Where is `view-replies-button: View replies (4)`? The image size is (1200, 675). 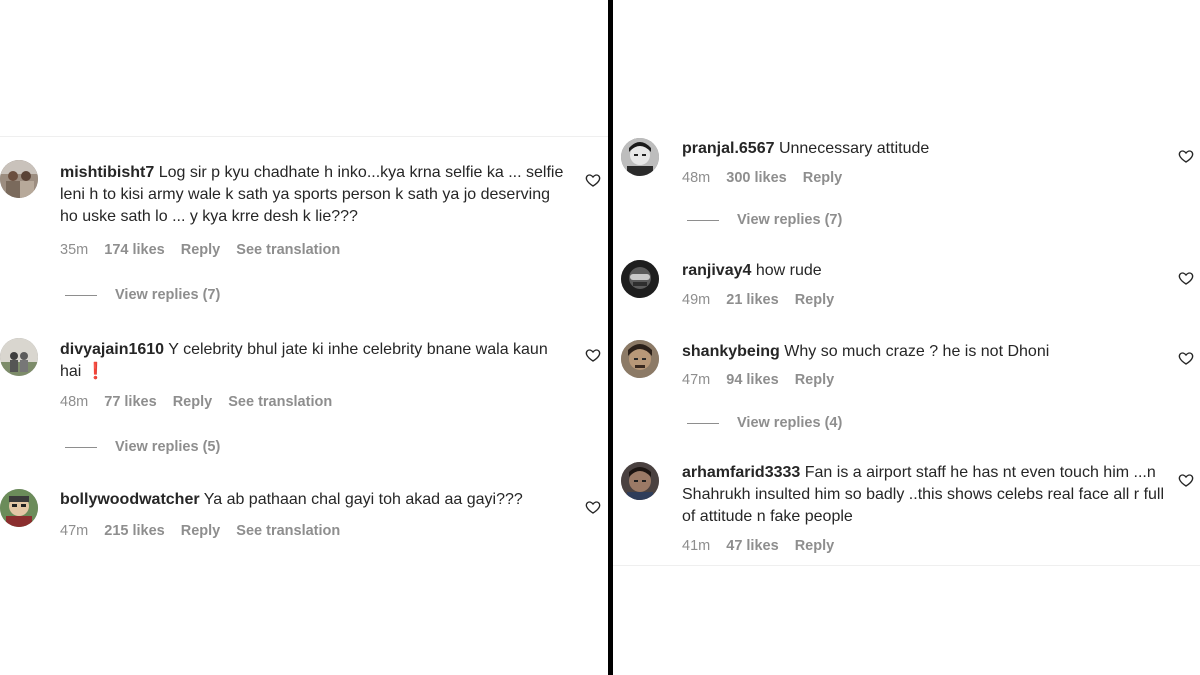 view-replies-button: View replies (4) is located at coordinates (764, 423).